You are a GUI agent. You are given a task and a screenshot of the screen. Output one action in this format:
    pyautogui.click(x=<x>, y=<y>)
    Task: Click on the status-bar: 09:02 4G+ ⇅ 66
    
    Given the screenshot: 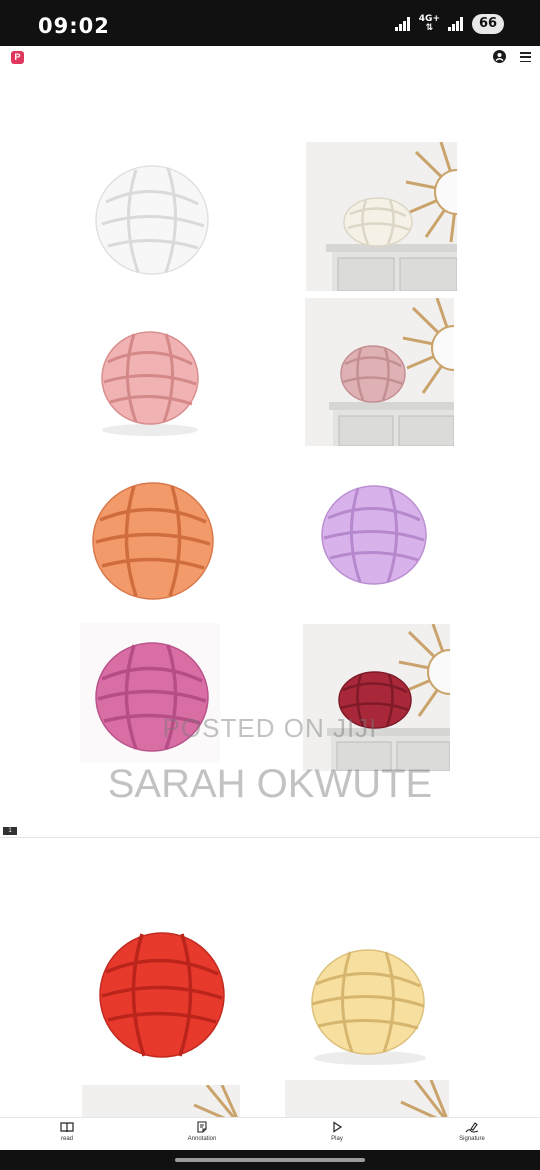 What is the action you would take?
    pyautogui.click(x=270, y=23)
    